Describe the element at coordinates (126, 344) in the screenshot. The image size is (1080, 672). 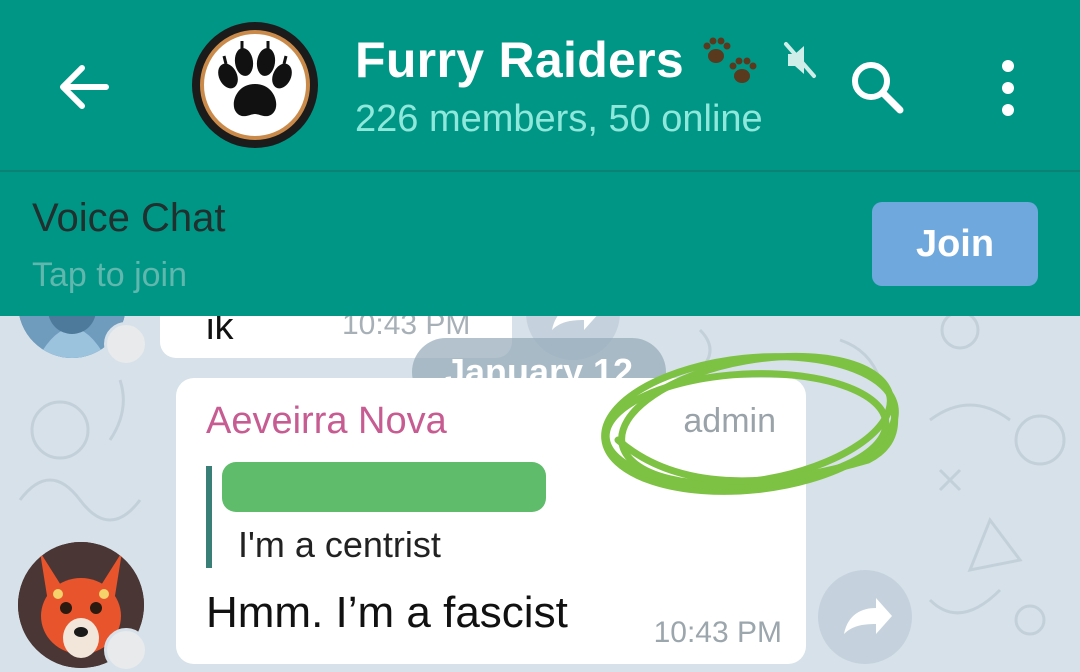
I see `online-status-dot` at that location.